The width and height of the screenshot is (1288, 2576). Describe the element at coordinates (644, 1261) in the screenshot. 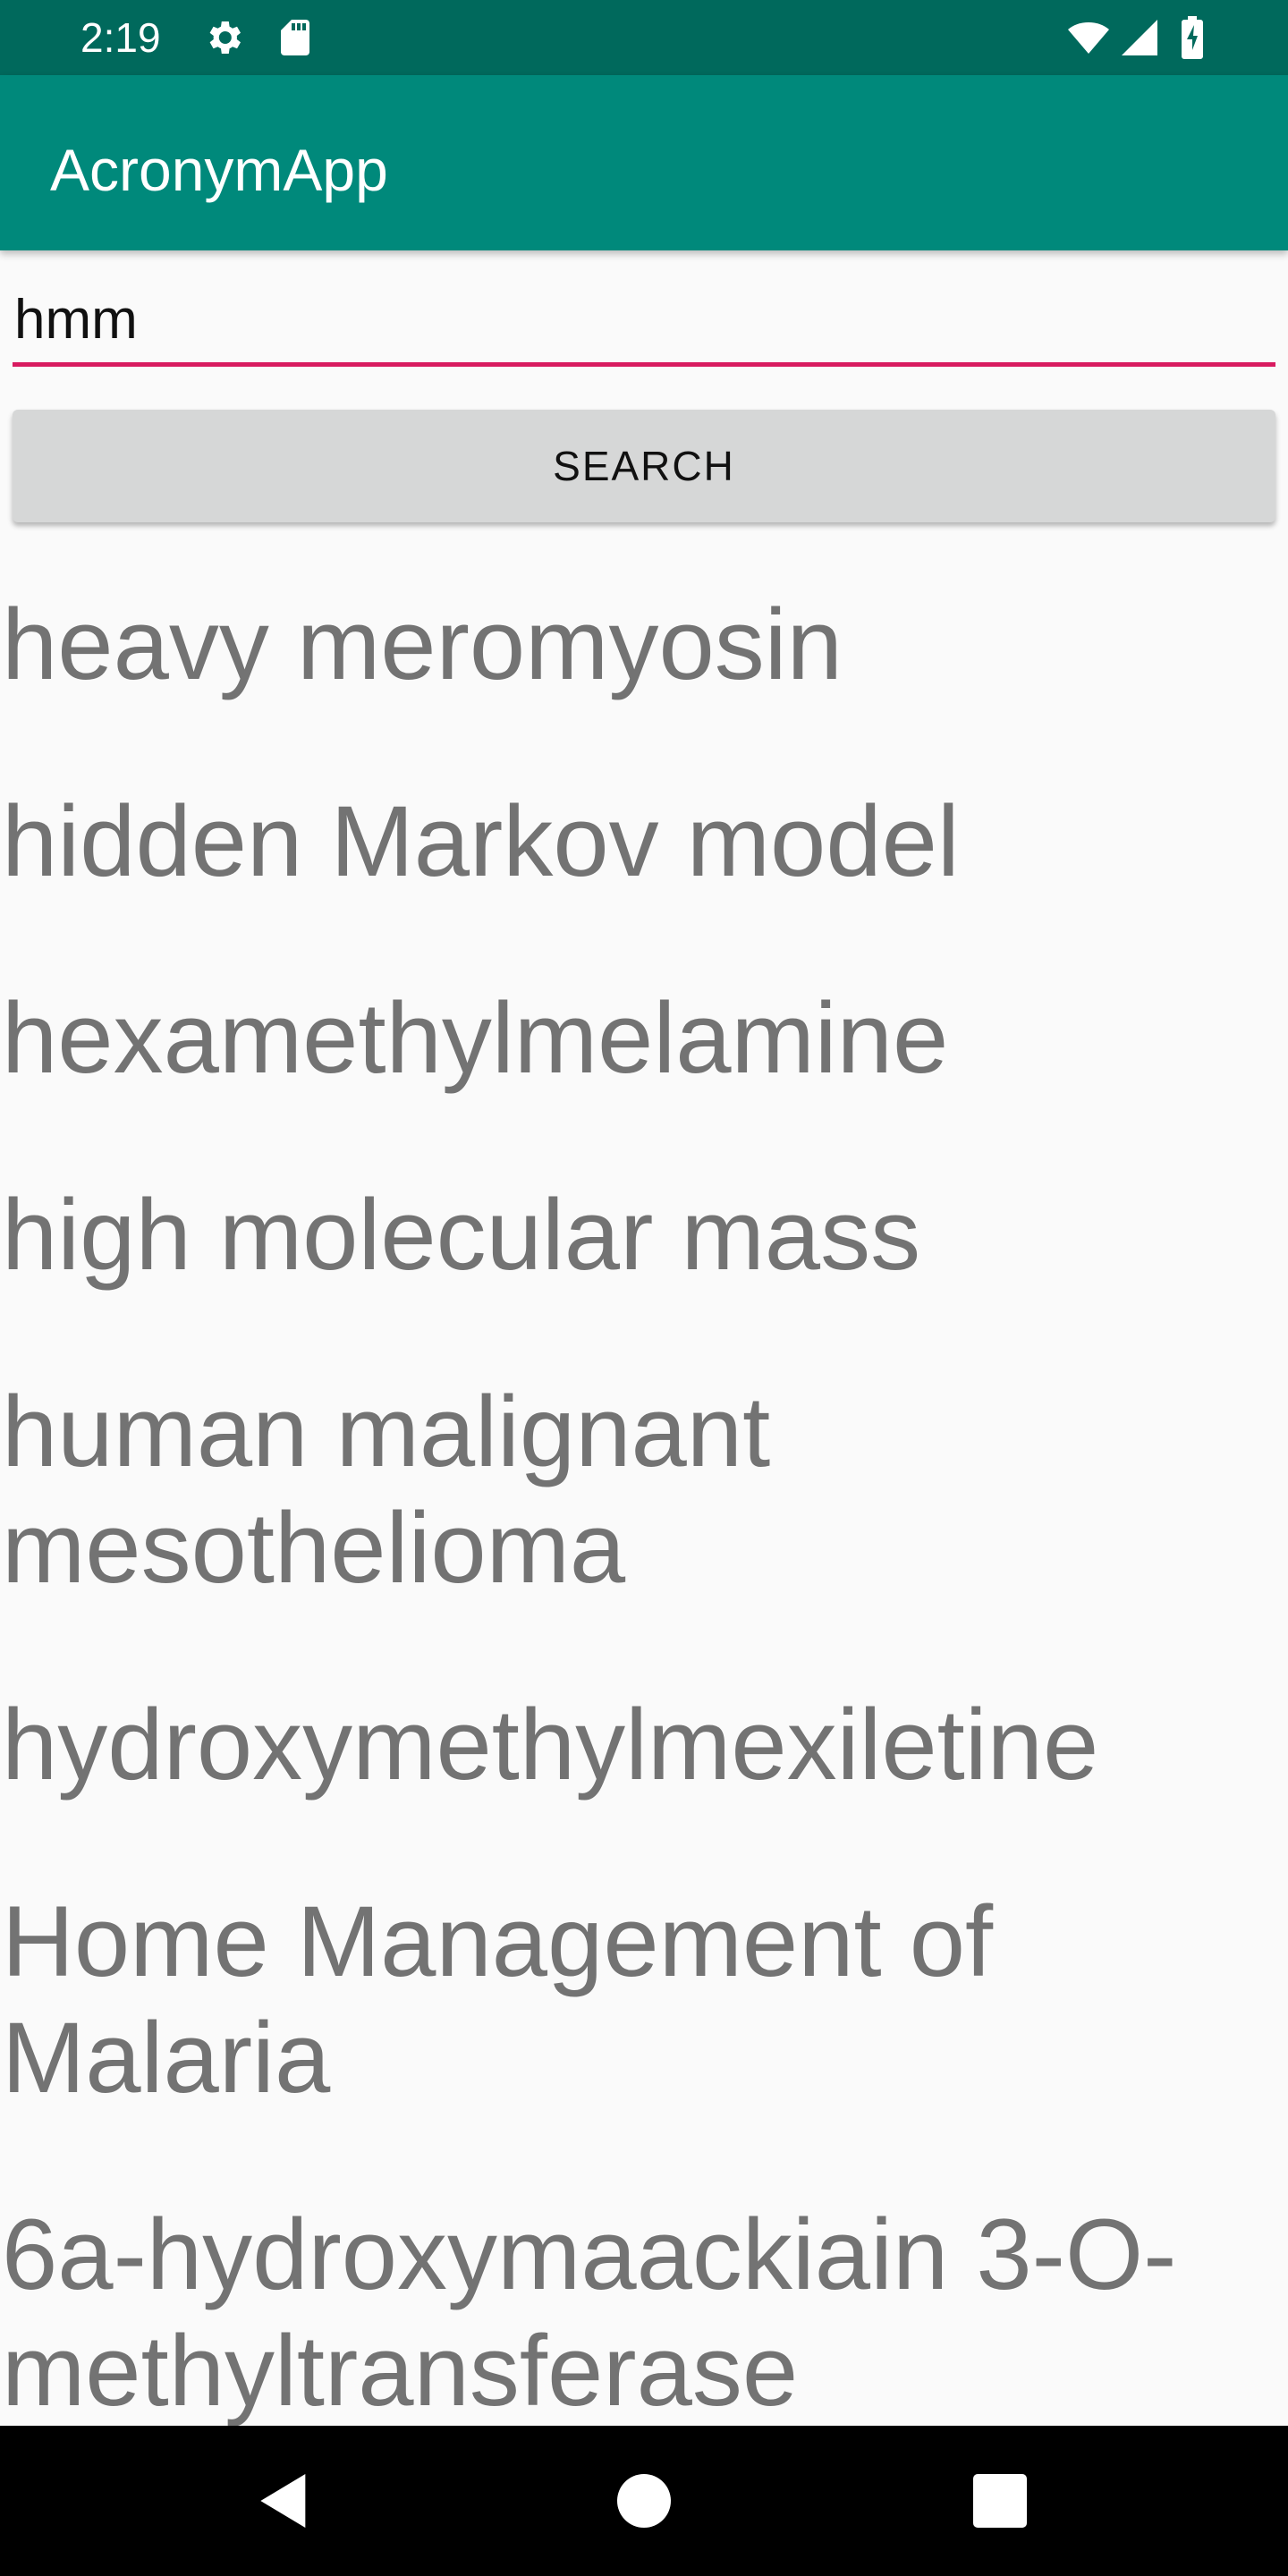

I see `result-item: high molecular mass` at that location.